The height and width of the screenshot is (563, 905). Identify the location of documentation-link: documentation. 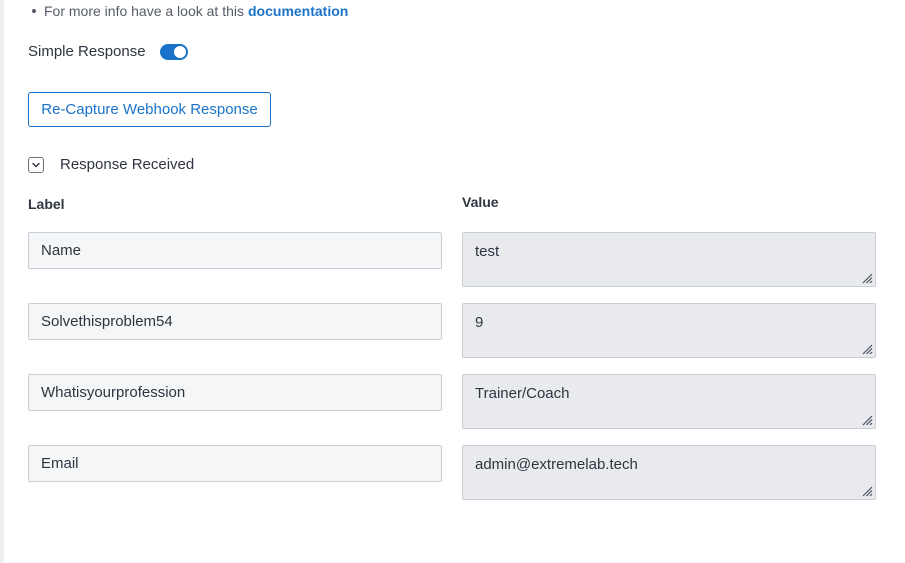
(298, 11).